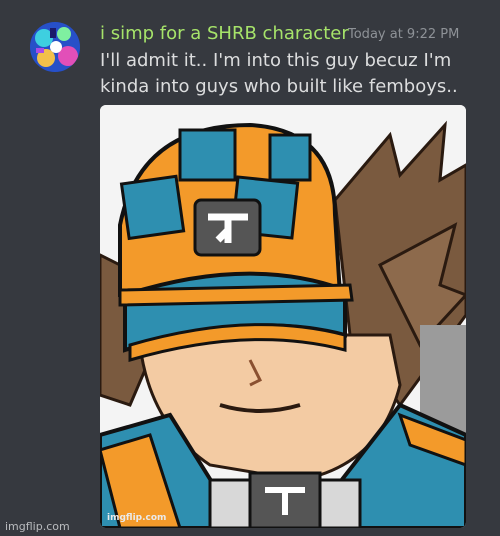 This screenshot has height=536, width=500. I want to click on page-watermark: imgflip.com, so click(37, 526).